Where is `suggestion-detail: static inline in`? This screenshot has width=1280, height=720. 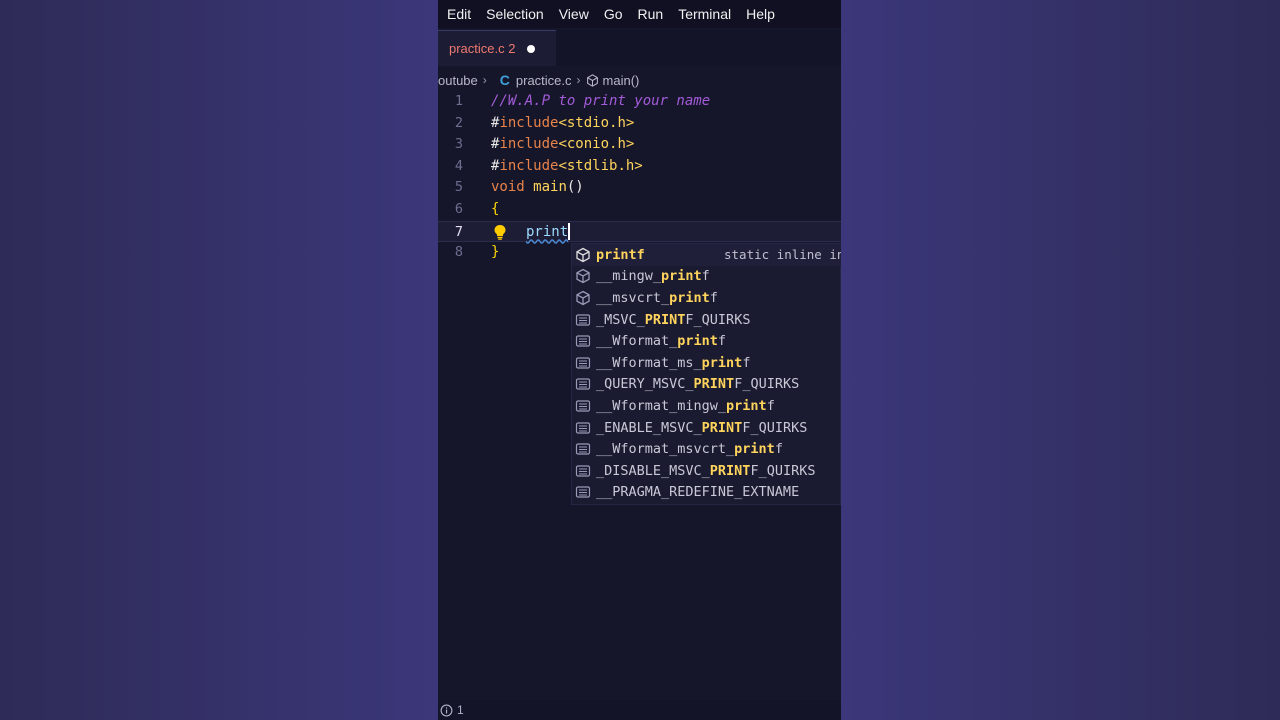 suggestion-detail: static inline in is located at coordinates (782, 255).